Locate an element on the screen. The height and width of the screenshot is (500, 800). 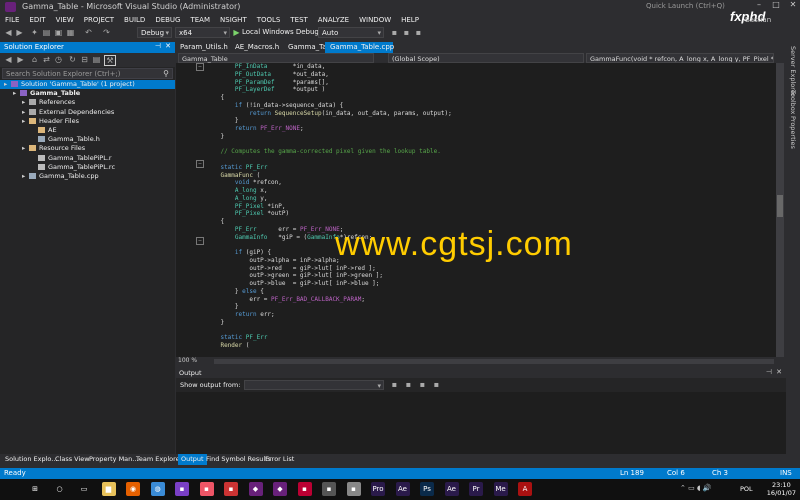
vertical-scroll-thumb is located at coordinates (780, 206).